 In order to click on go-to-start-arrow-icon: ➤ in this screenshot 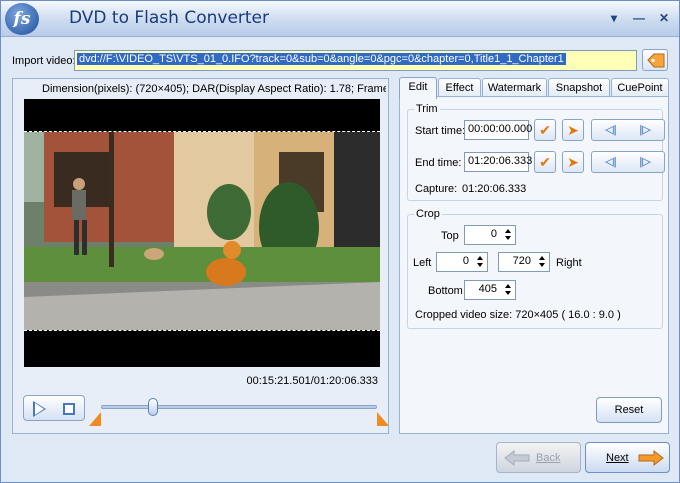, I will do `click(573, 130)`.